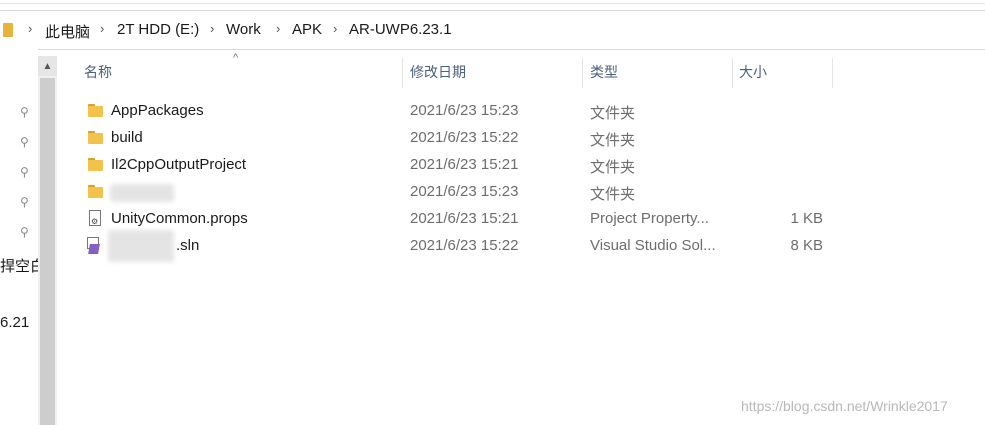 This screenshot has height=425, width=985. I want to click on file-row: build 2021/6/23 15:22 文件夹, so click(460, 139).